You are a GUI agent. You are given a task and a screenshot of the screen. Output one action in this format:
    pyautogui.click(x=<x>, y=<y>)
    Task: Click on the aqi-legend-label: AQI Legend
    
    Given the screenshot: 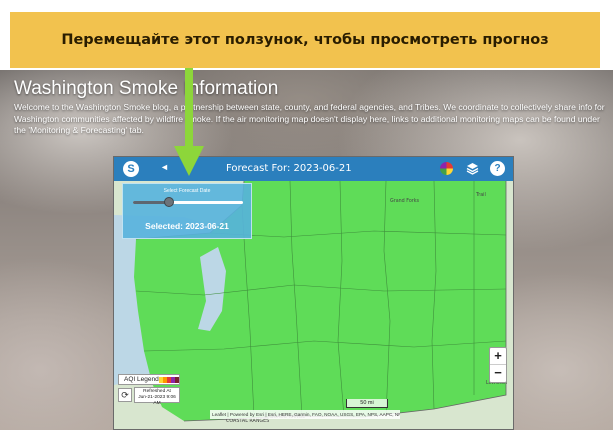 What is the action you would take?
    pyautogui.click(x=141, y=379)
    